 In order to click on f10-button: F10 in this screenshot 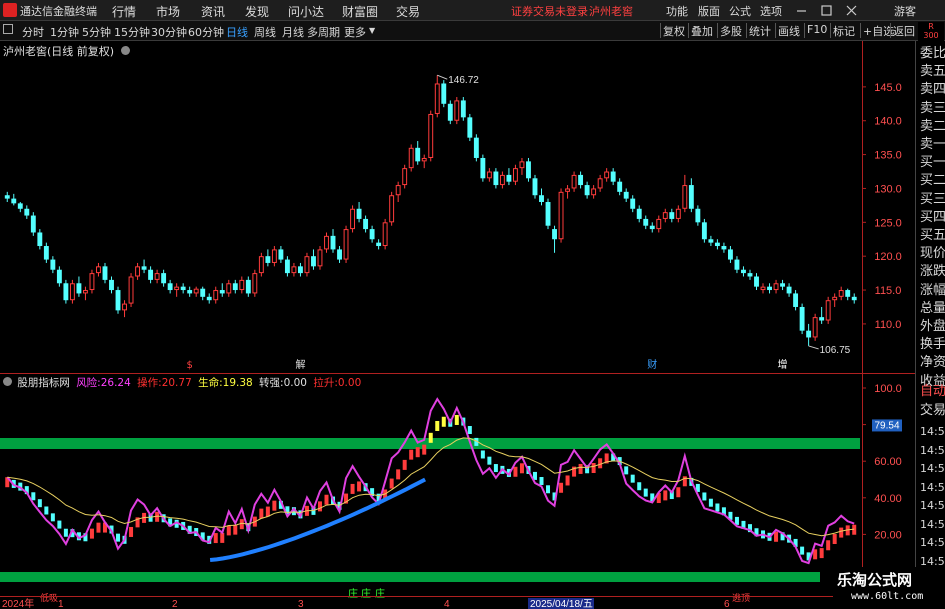, I will do `click(816, 30)`.